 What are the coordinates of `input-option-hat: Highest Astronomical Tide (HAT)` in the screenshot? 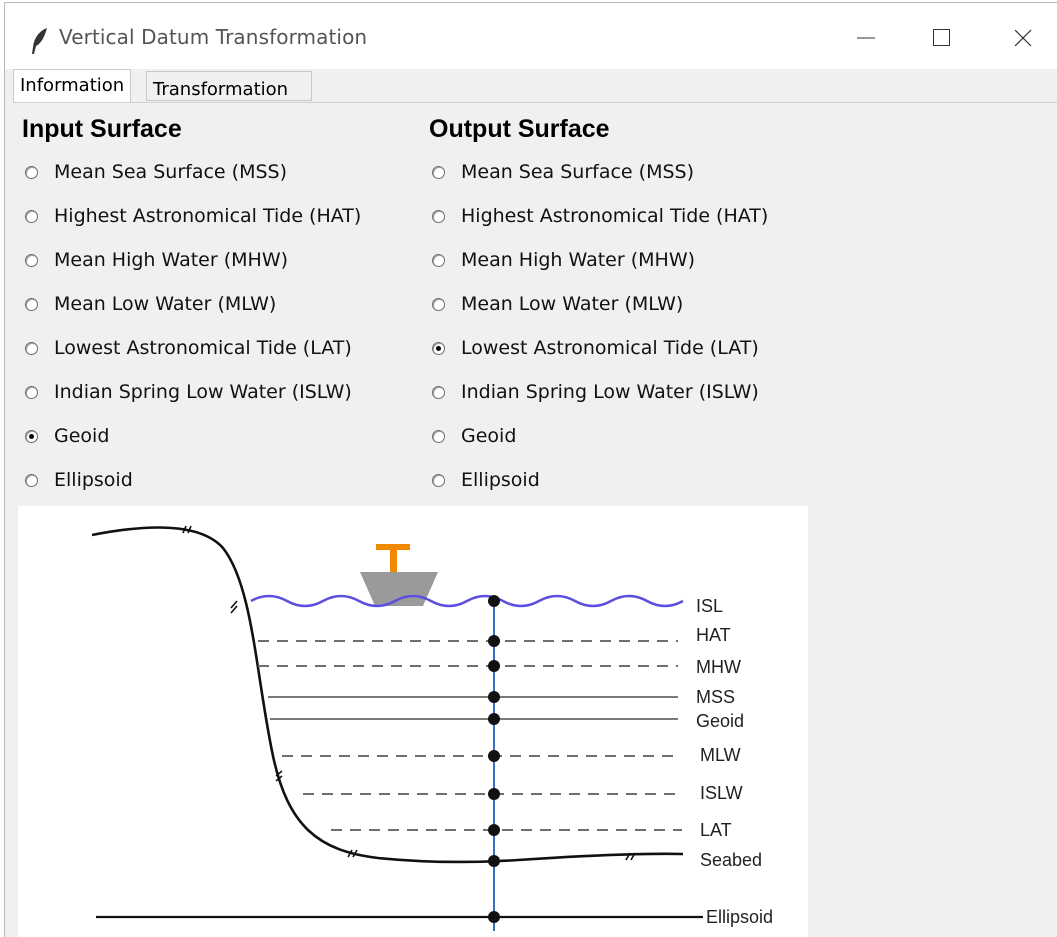 It's located at (193, 216).